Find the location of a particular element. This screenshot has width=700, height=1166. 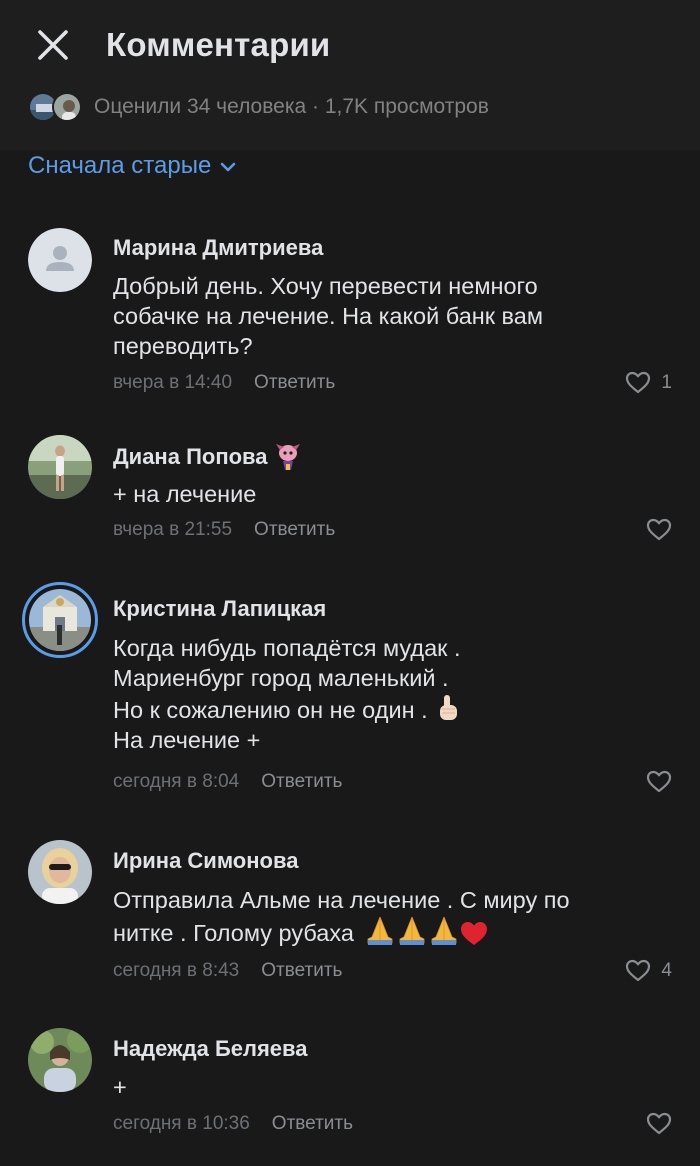

sort-dropdown: Сначала старые is located at coordinates (132, 166).